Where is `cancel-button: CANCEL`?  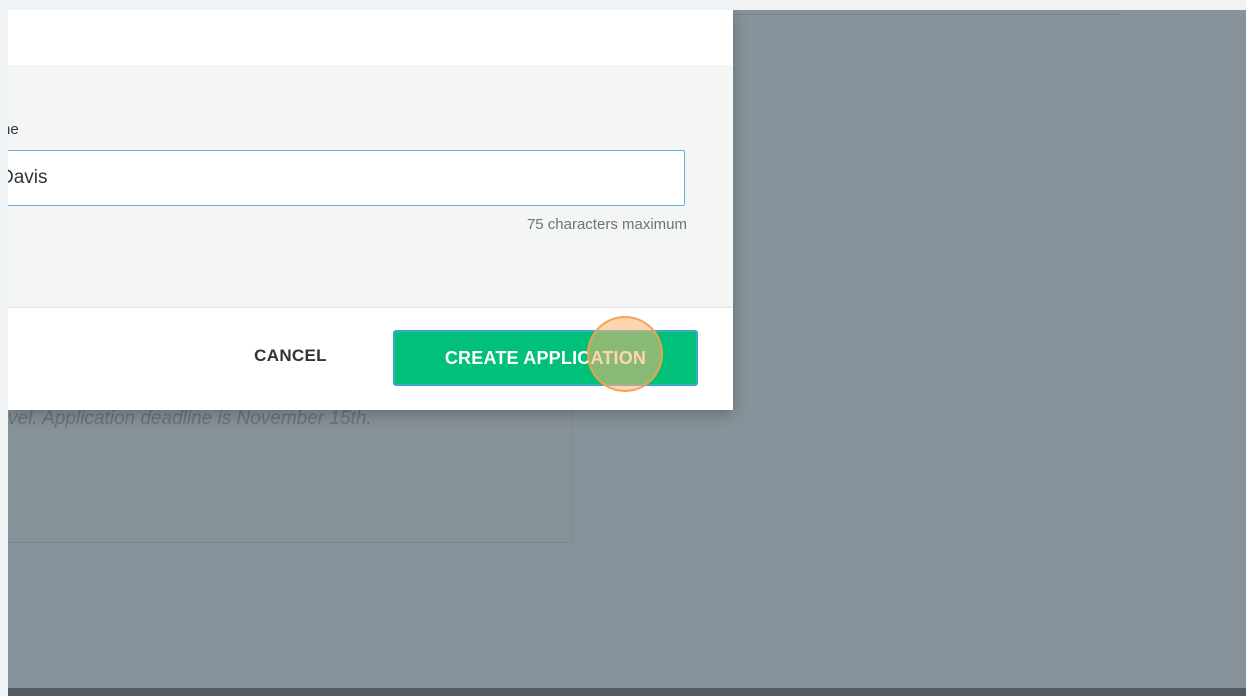
cancel-button: CANCEL is located at coordinates (290, 356).